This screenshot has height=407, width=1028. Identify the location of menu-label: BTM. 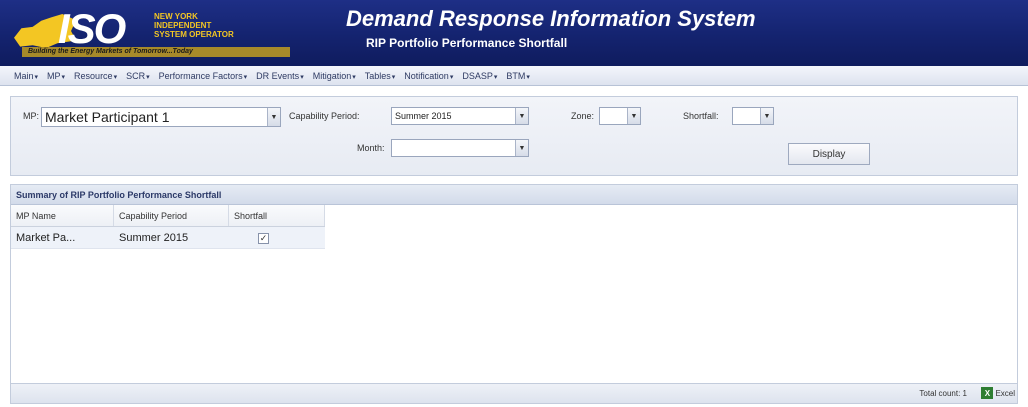
(516, 75).